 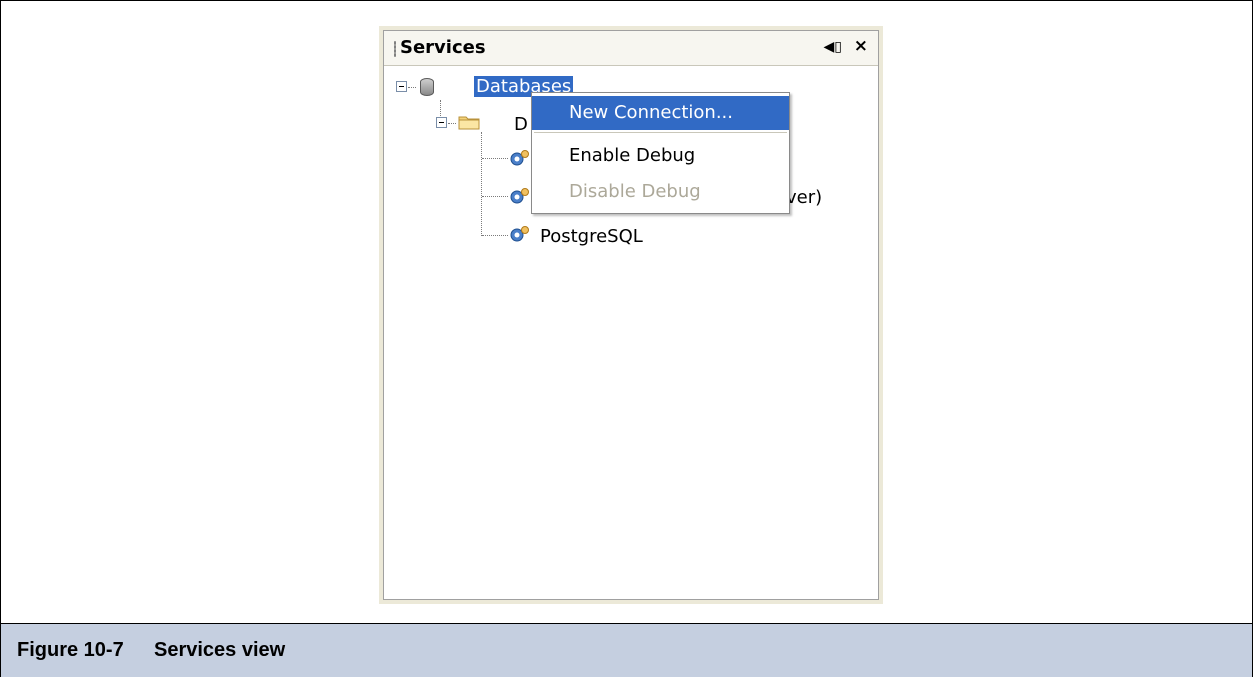 What do you see at coordinates (833, 47) in the screenshot?
I see `minimize-icon: ◀▯` at bounding box center [833, 47].